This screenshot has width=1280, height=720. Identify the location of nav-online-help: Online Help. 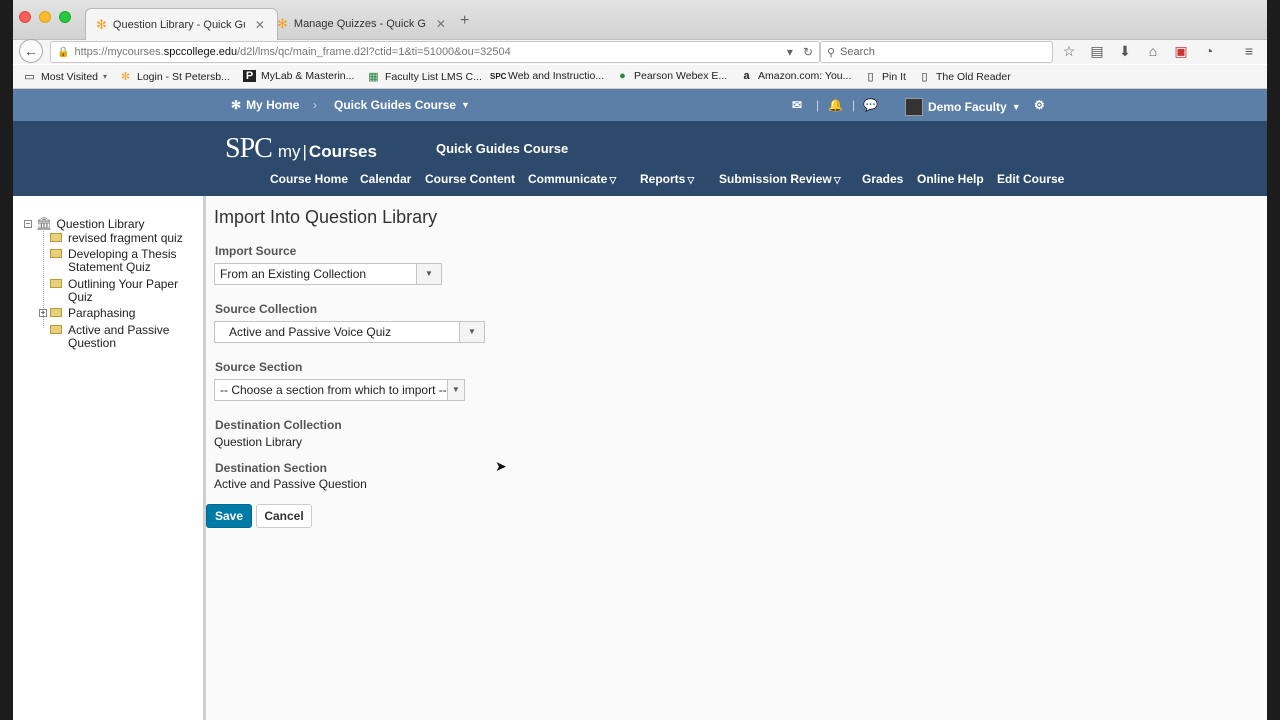
(950, 179).